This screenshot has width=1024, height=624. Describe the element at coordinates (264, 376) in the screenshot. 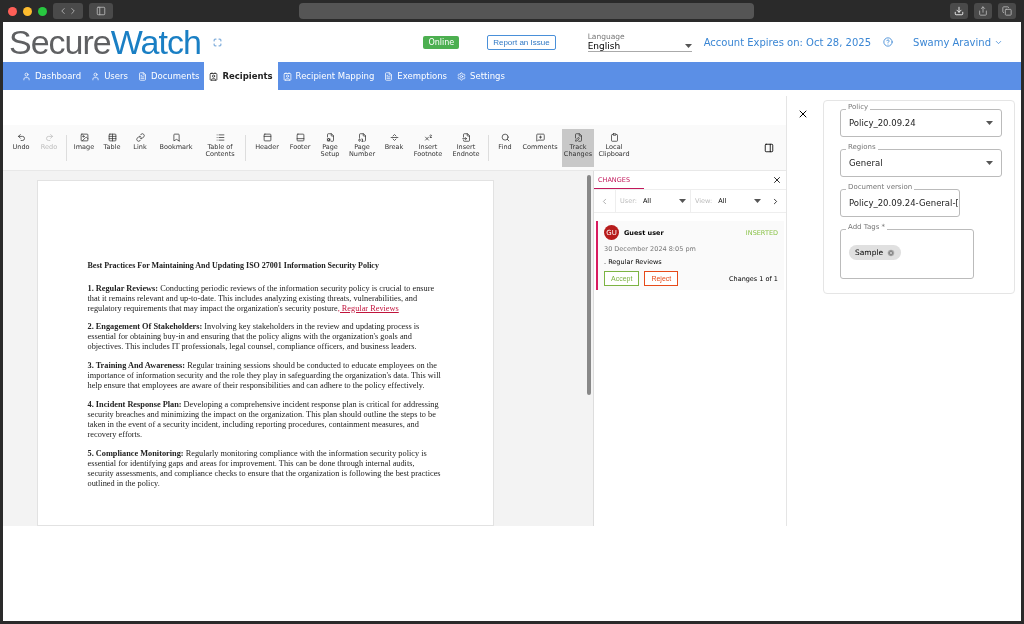

I see `paragraph: 3. Training And Awareness: Regular training sessions should be conducted to educate employees on the importance of information security and the role they play in safeguarding the organization's data. This will help ensure that employees are aware of their responsibilities and can adhere to the policy effectively.` at that location.